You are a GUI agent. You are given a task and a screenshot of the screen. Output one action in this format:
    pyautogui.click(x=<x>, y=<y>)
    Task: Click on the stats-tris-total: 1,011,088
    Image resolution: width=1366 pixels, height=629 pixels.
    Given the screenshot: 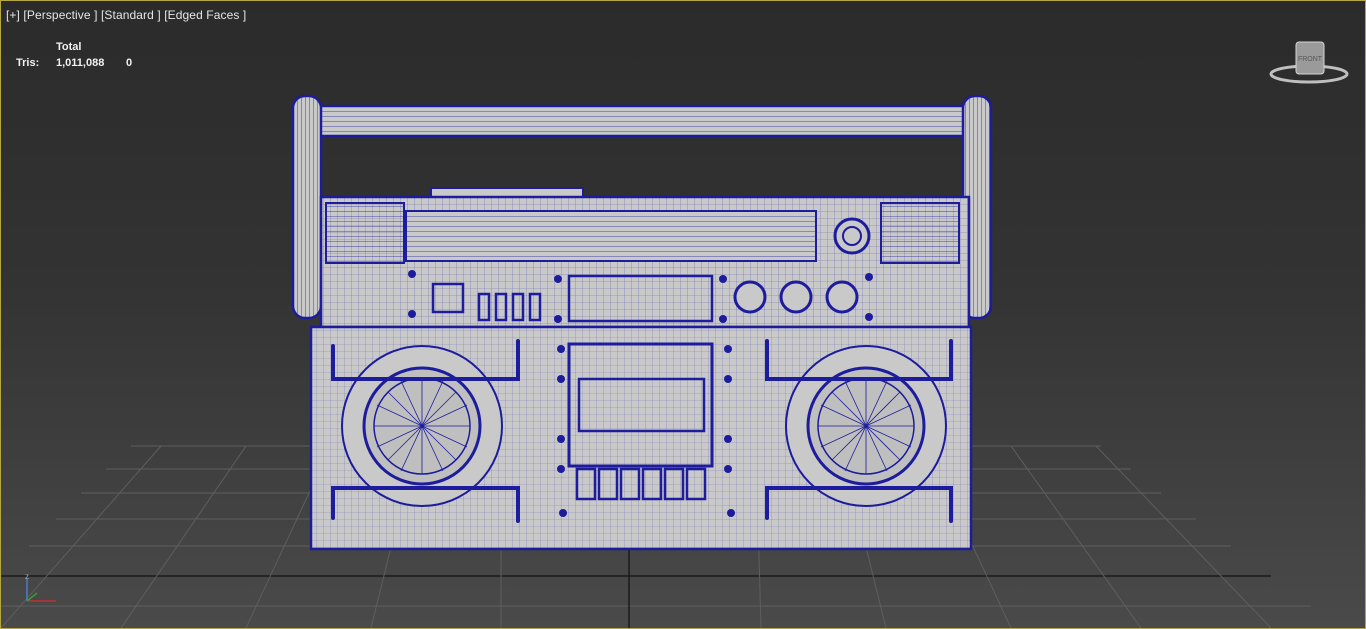 What is the action you would take?
    pyautogui.click(x=80, y=63)
    